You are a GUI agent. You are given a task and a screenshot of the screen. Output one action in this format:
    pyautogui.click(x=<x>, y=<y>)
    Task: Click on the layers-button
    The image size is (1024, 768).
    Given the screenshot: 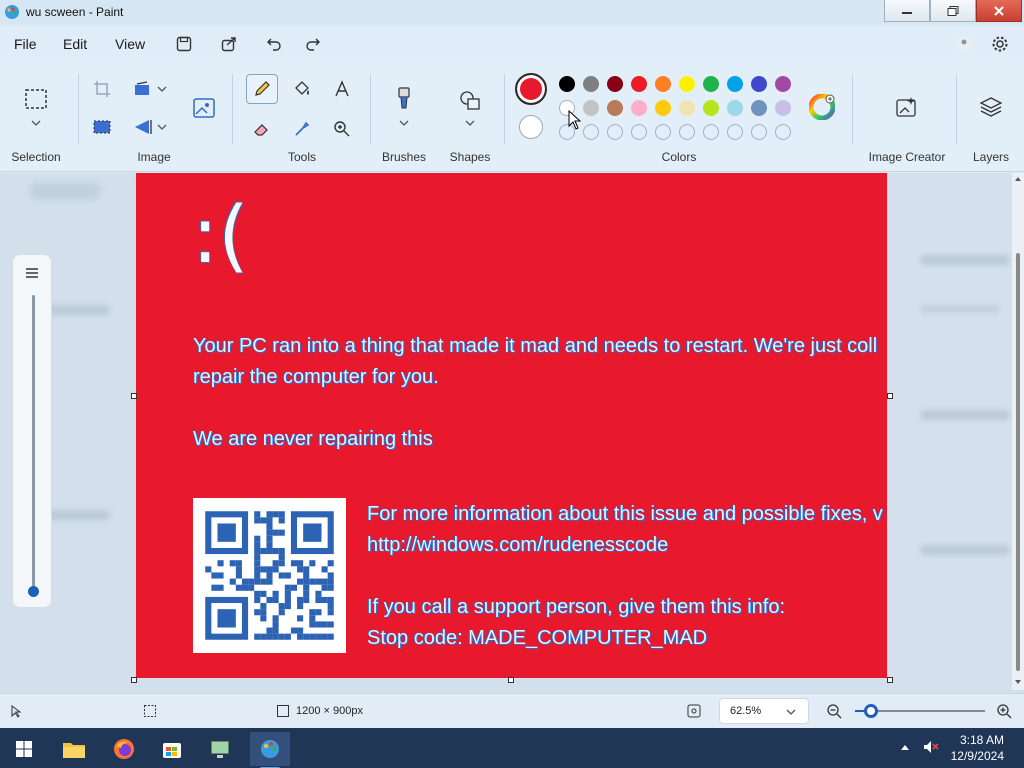 What is the action you would take?
    pyautogui.click(x=991, y=107)
    